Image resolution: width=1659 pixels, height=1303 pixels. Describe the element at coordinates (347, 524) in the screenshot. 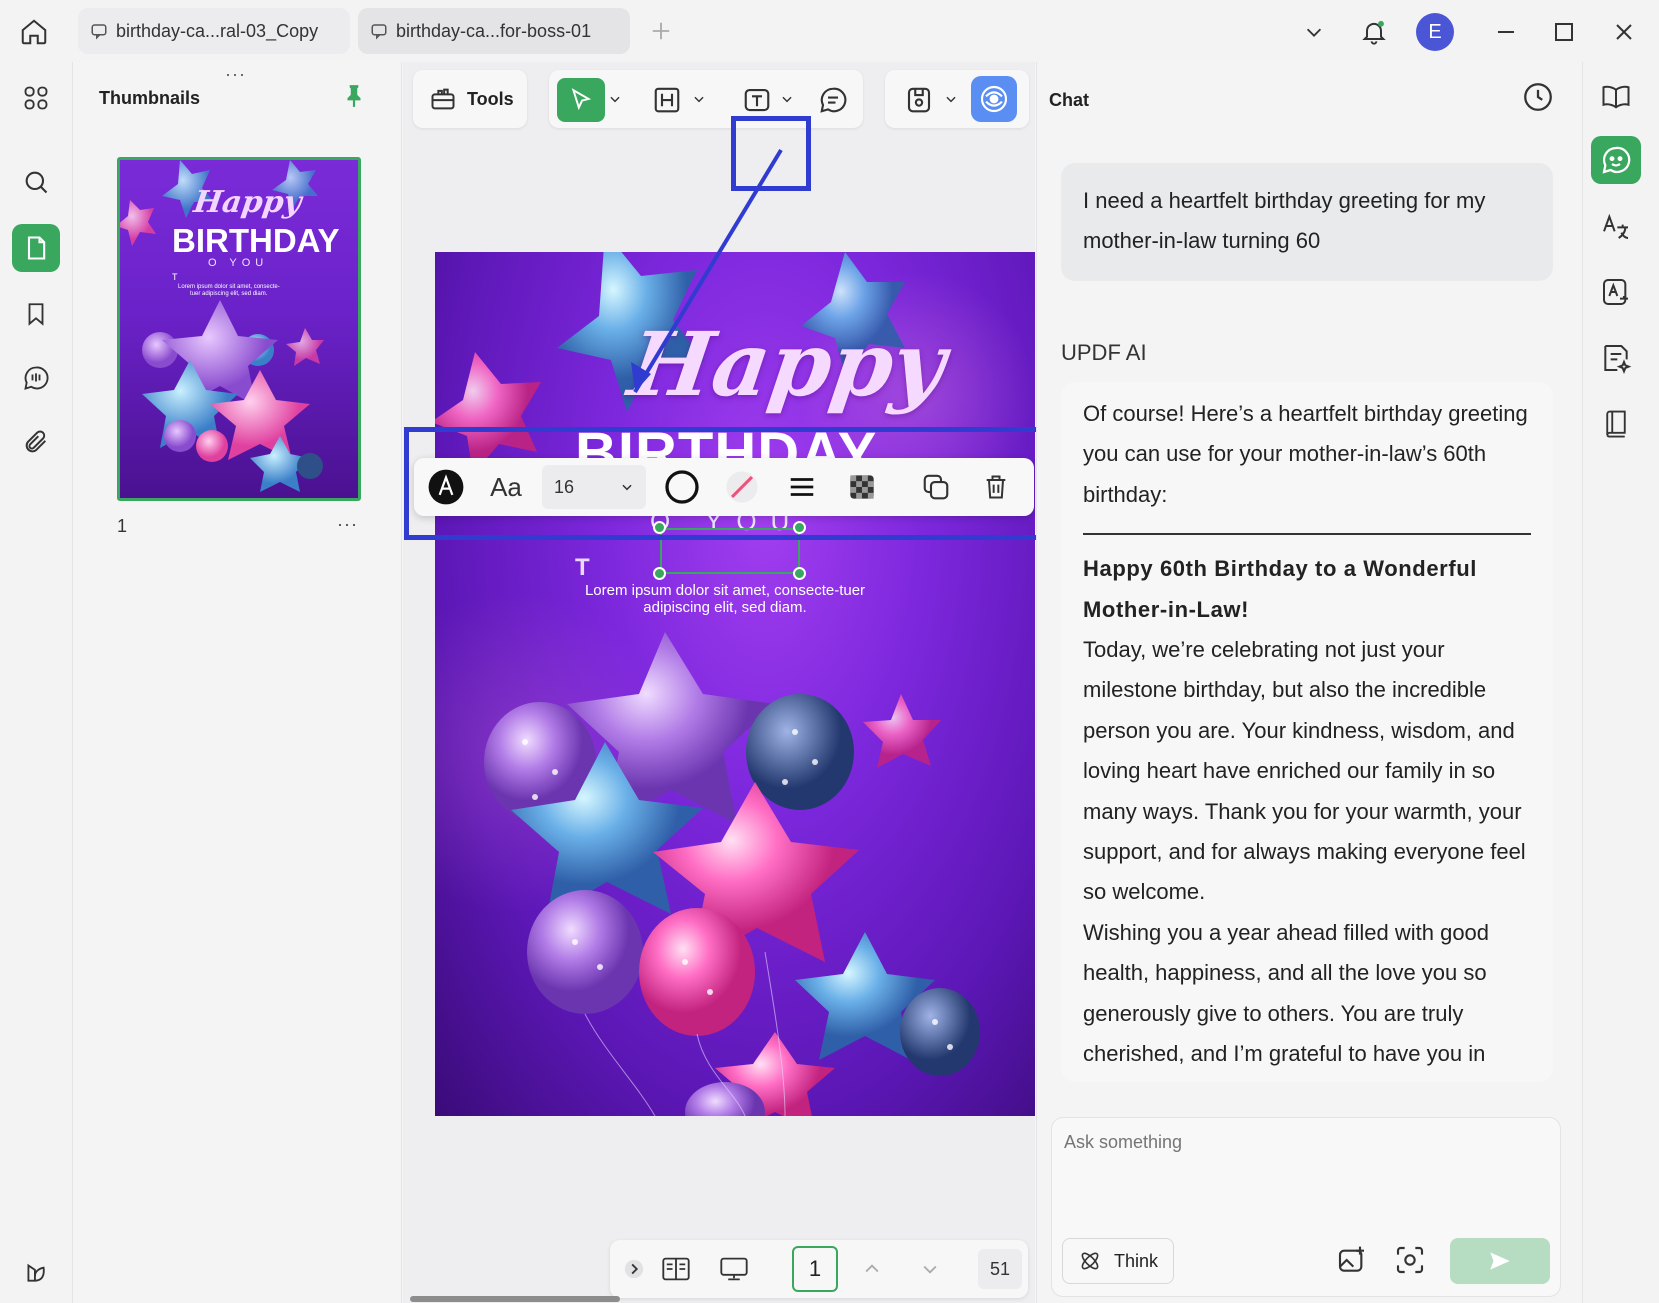

I see `thumbnail-more-button: ···` at that location.